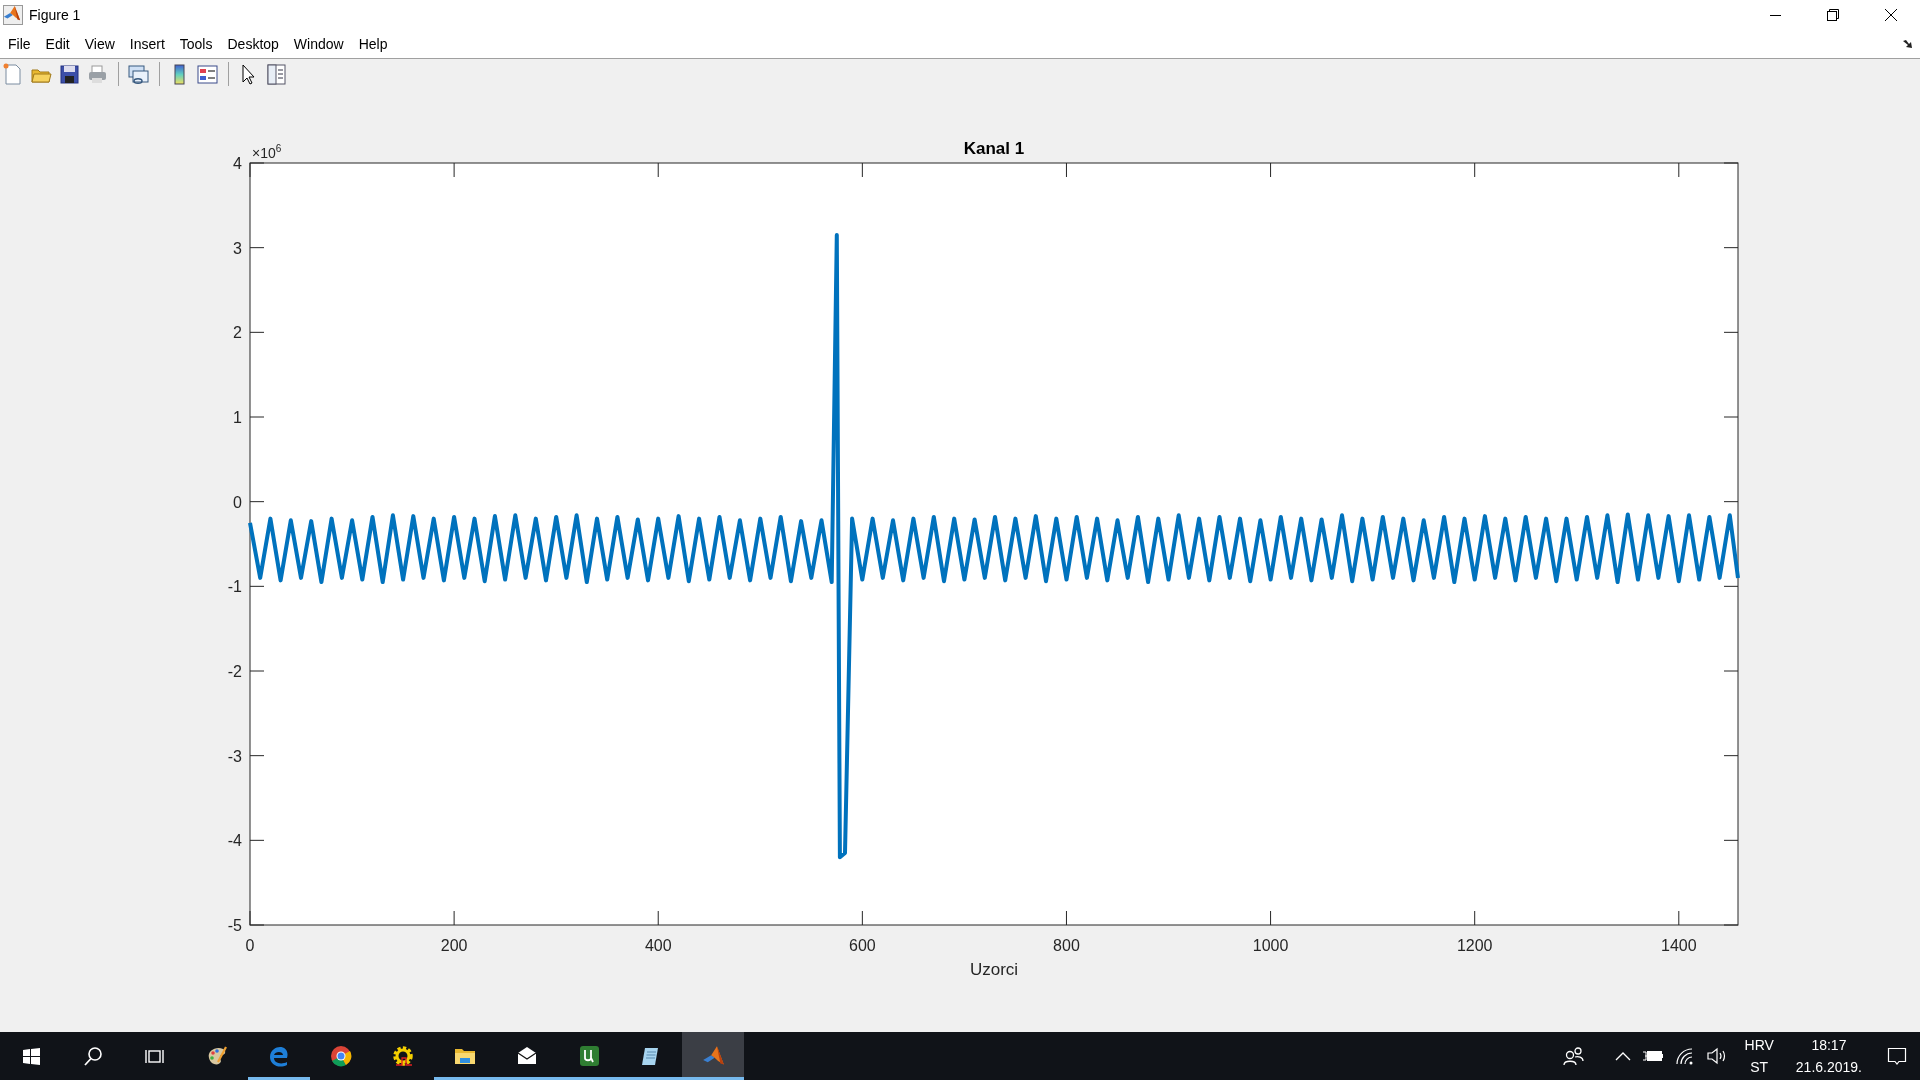 The height and width of the screenshot is (1080, 1920). I want to click on notification-icon, so click(1897, 1056).